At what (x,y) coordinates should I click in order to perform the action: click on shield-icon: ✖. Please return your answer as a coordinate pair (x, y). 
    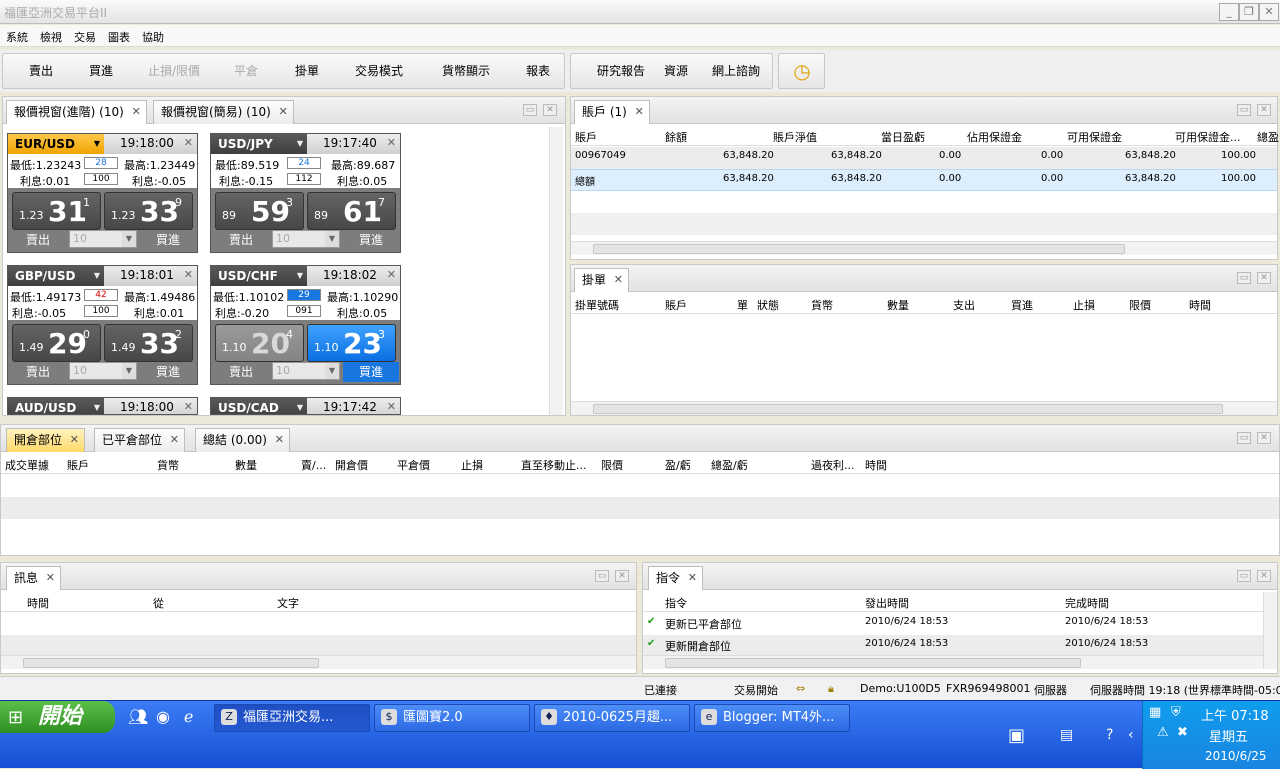
    Looking at the image, I should click on (1182, 732).